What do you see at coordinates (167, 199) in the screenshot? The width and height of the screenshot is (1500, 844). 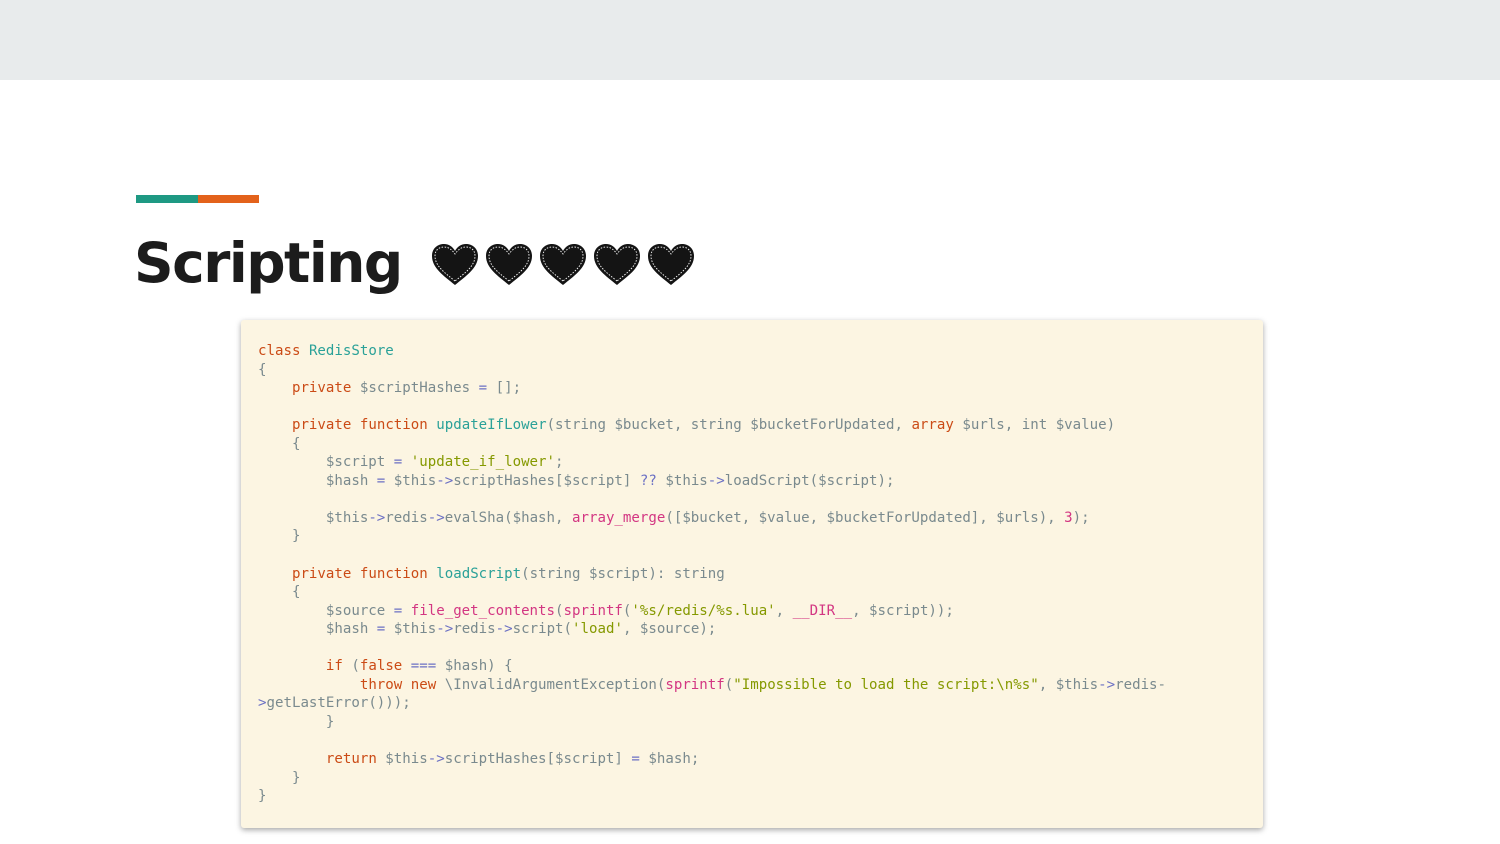 I see `accent-bar-teal` at bounding box center [167, 199].